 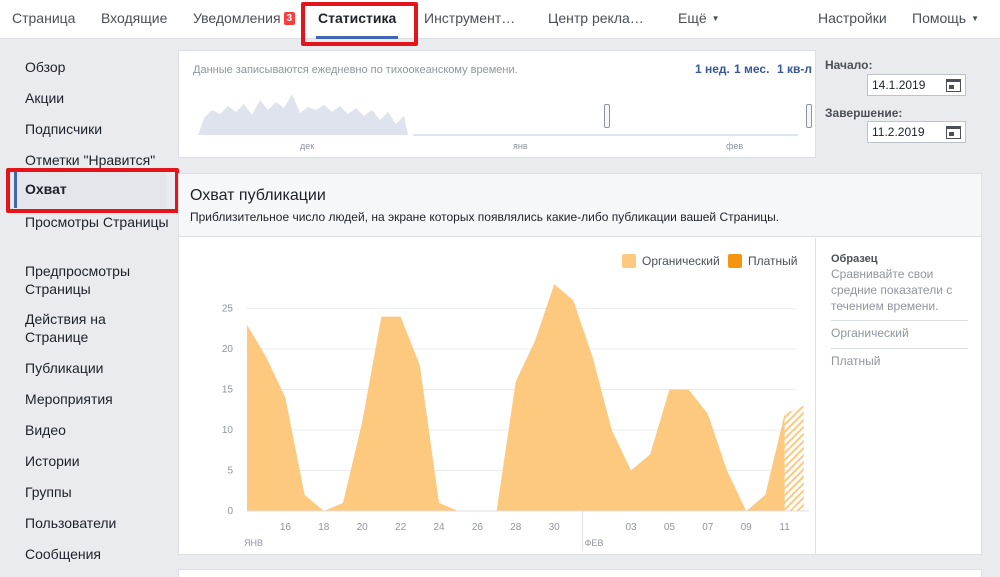 What do you see at coordinates (520, 146) in the screenshot?
I see `timeline-month-jan: янв` at bounding box center [520, 146].